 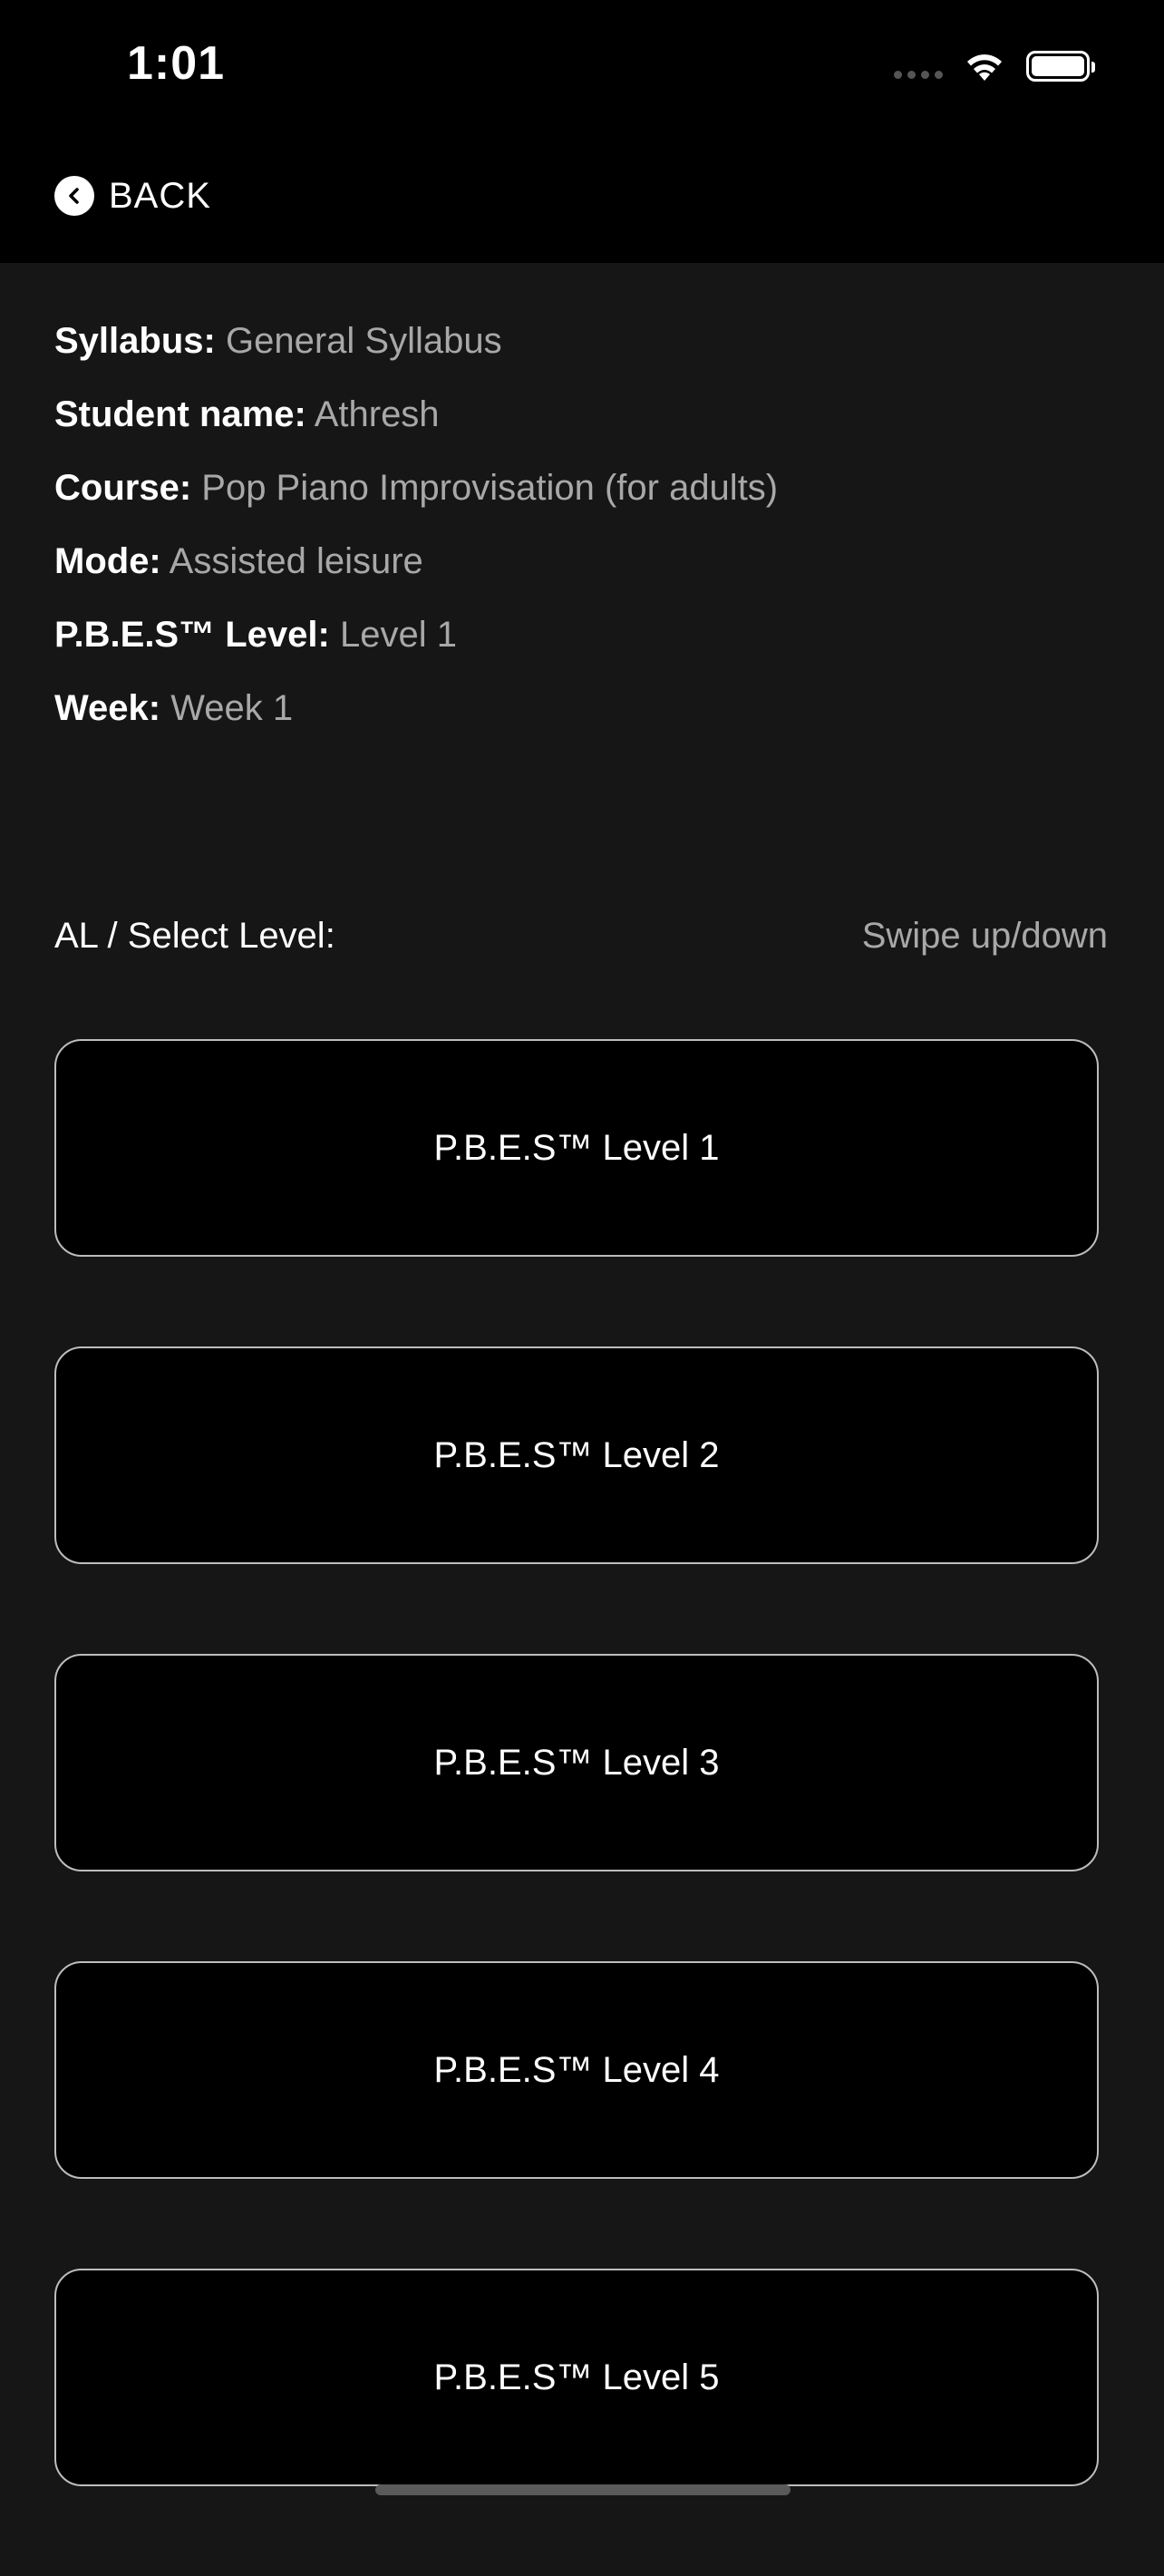 I want to click on top-bar: 1:01 BACK, so click(x=582, y=131).